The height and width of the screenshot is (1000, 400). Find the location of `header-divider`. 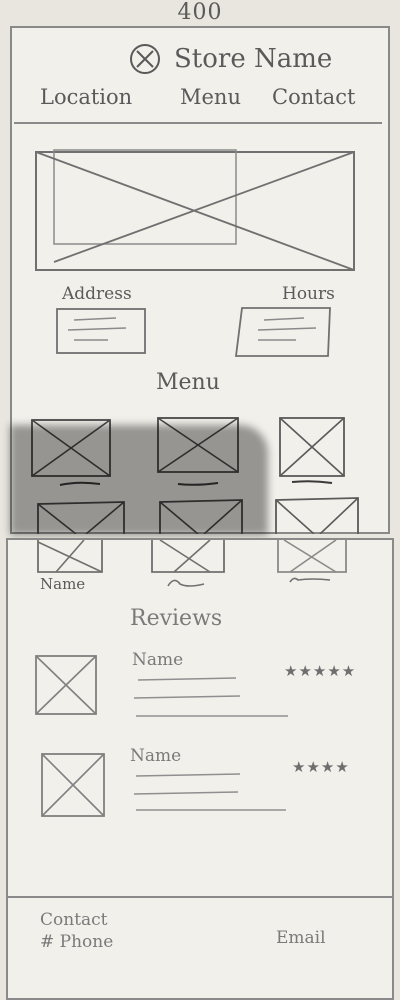

header-divider is located at coordinates (198, 123).